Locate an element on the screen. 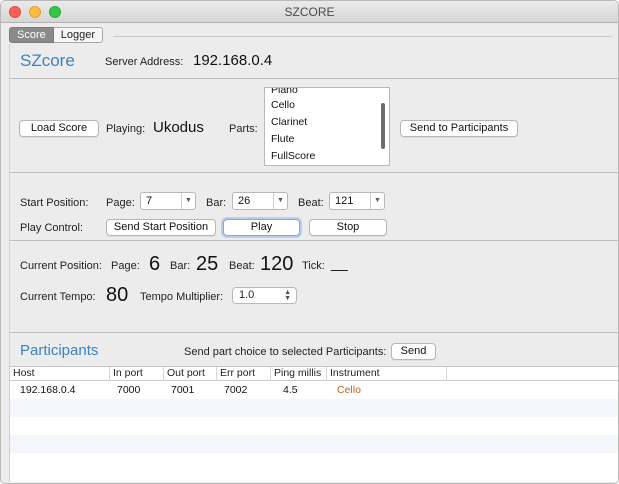 The width and height of the screenshot is (619, 484). tab-divider is located at coordinates (362, 36).